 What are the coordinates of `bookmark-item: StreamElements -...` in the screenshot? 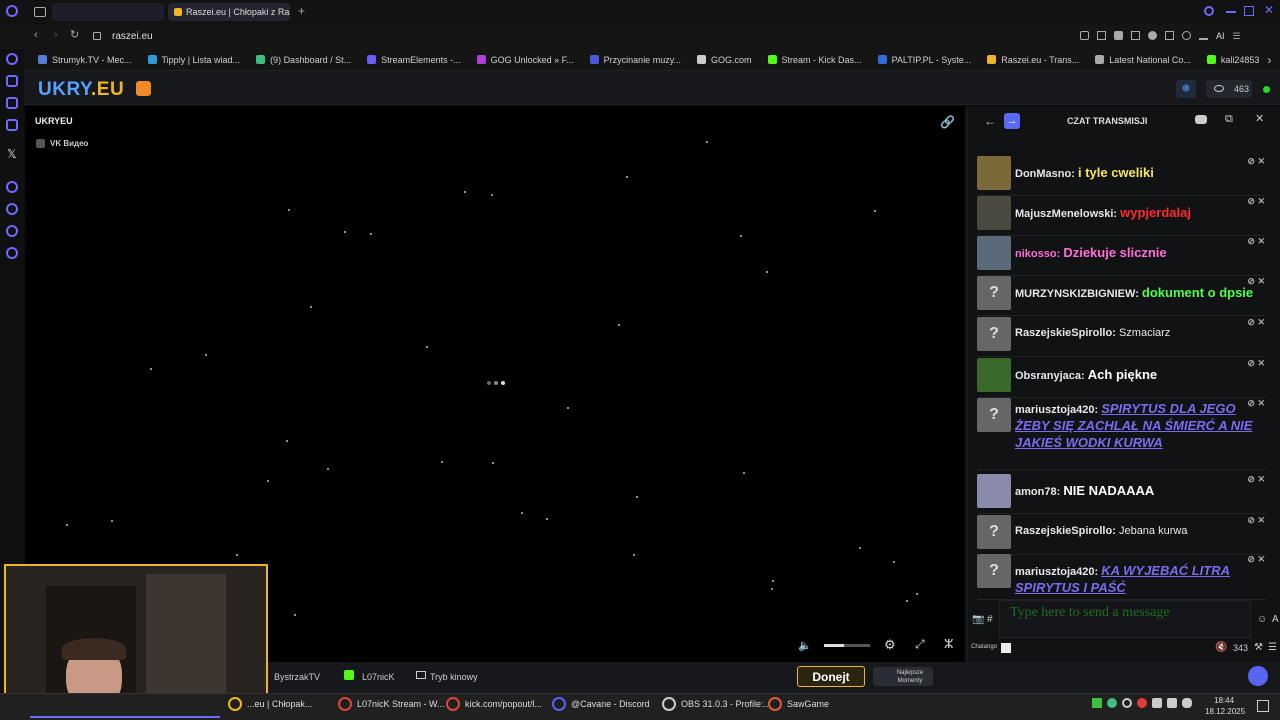 It's located at (414, 60).